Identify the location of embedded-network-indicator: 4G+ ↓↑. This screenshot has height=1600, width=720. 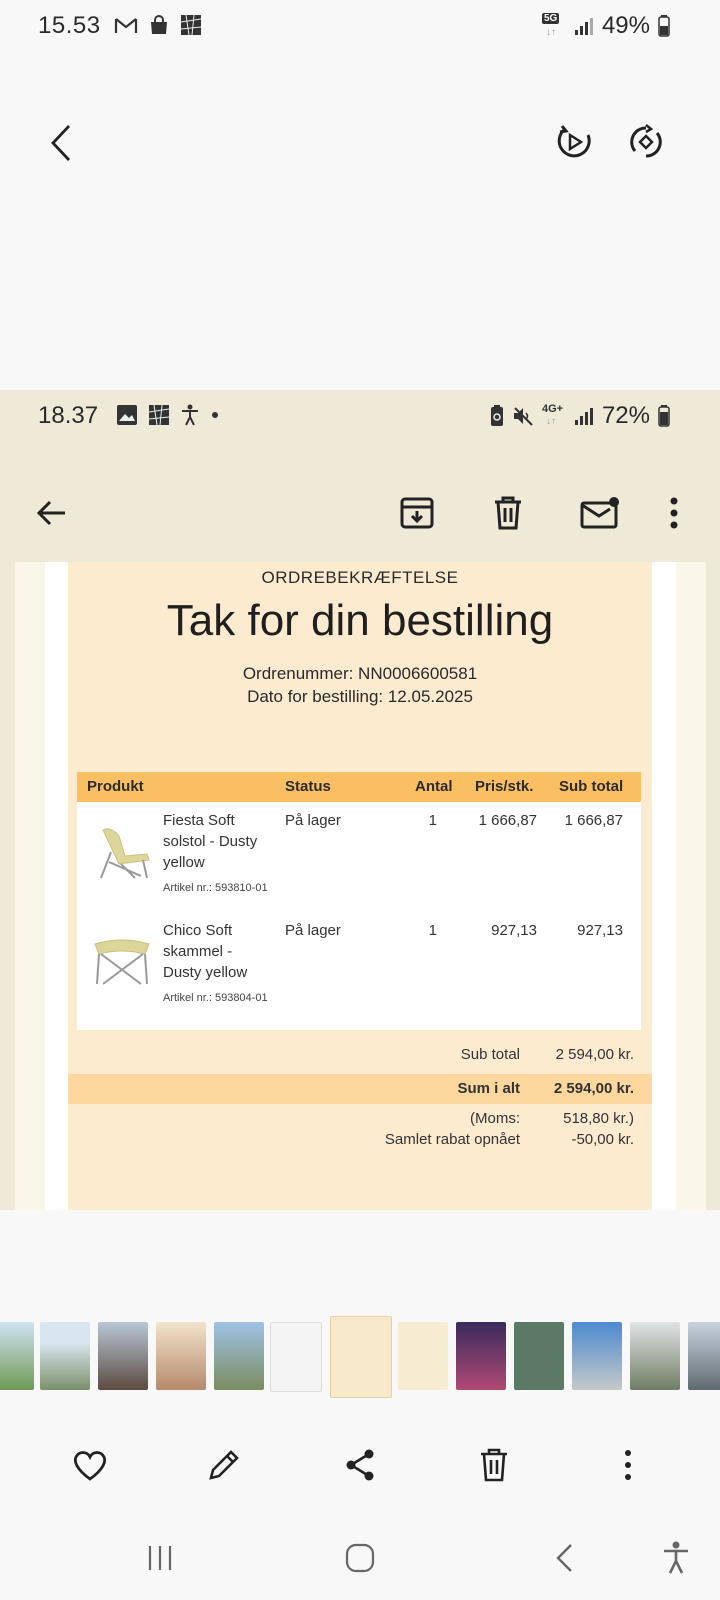
(552, 415).